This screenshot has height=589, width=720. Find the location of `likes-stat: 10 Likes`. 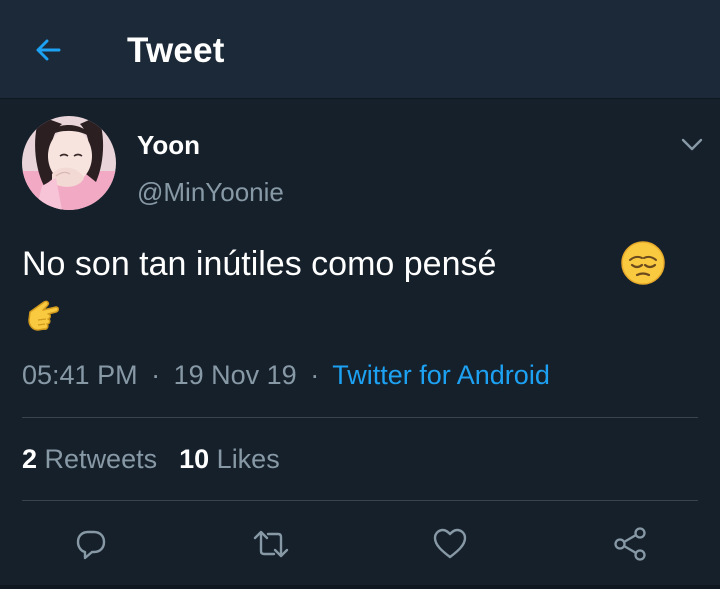

likes-stat: 10 Likes is located at coordinates (229, 459).